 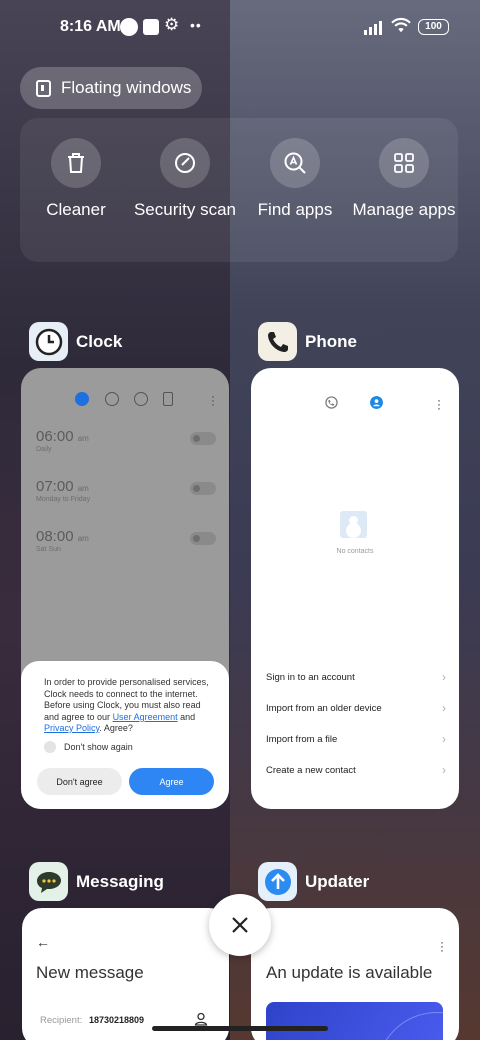 I want to click on alarm-time: 07:00, so click(x=55, y=486).